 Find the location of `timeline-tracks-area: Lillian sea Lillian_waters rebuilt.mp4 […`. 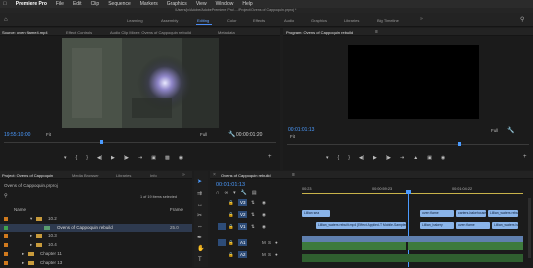

timeline-tracks-area: Lillian sea Lillian_waters rebuilt.mp4 [… is located at coordinates (417, 232).